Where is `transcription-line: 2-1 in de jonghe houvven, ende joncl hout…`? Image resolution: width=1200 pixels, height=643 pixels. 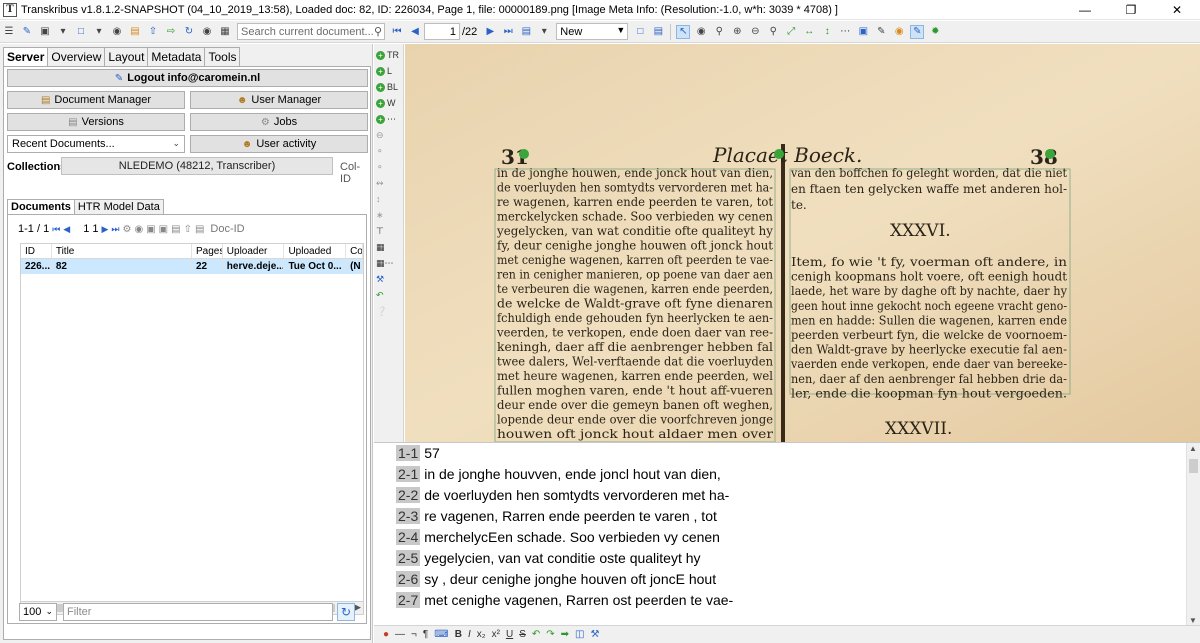
transcription-line: 2-1 in de jonghe houvven, ende joncl hout… is located at coordinates (558, 474).